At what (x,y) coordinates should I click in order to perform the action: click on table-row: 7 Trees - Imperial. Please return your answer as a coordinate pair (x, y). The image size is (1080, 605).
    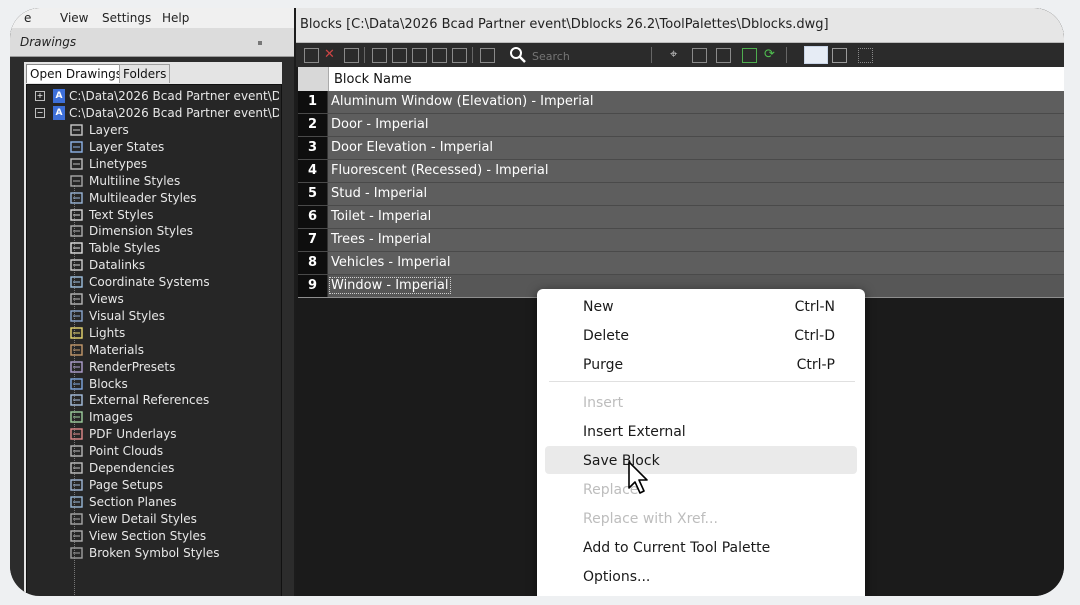
    Looking at the image, I should click on (681, 240).